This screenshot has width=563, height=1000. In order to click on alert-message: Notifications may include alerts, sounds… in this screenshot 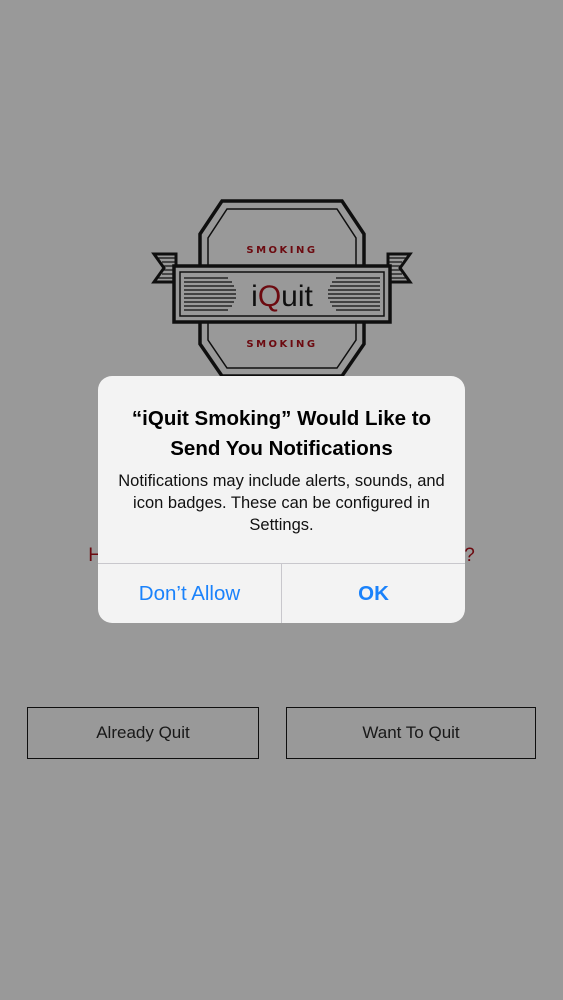, I will do `click(281, 503)`.